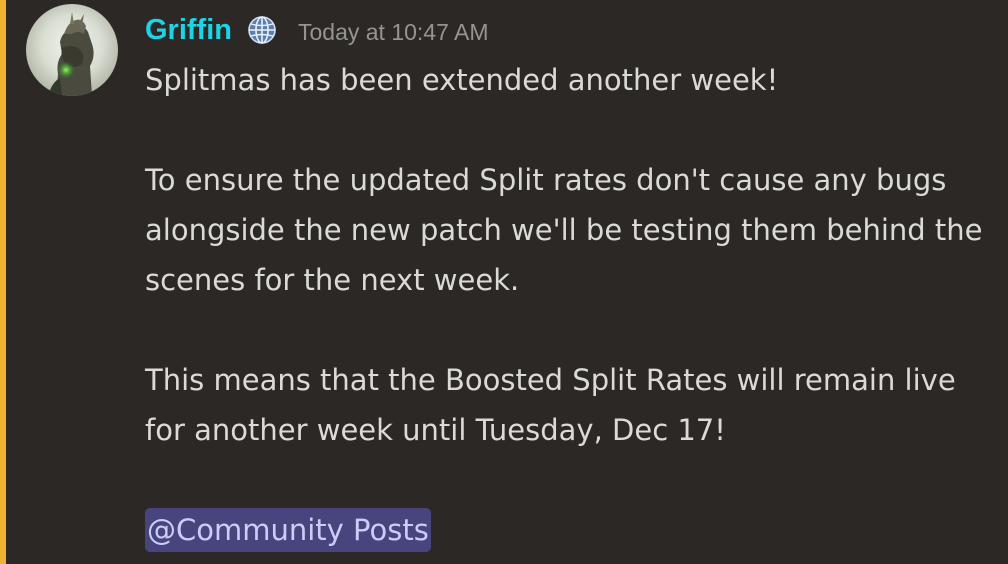 This screenshot has width=1008, height=564. I want to click on author-name: Griffin, so click(188, 30).